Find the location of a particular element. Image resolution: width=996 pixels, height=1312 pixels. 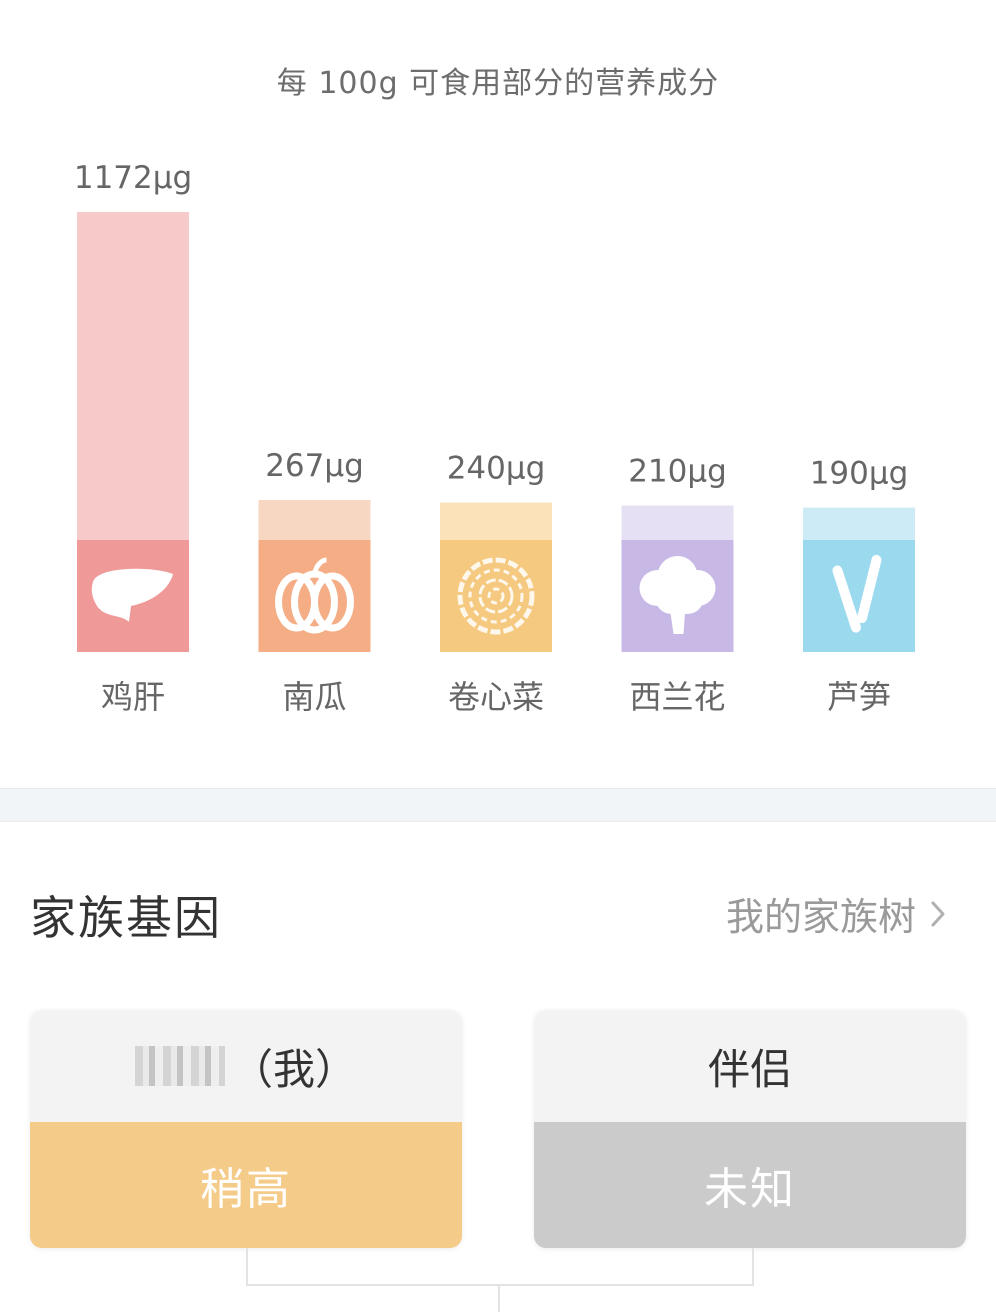

member-name: 伴侣 is located at coordinates (750, 1066).